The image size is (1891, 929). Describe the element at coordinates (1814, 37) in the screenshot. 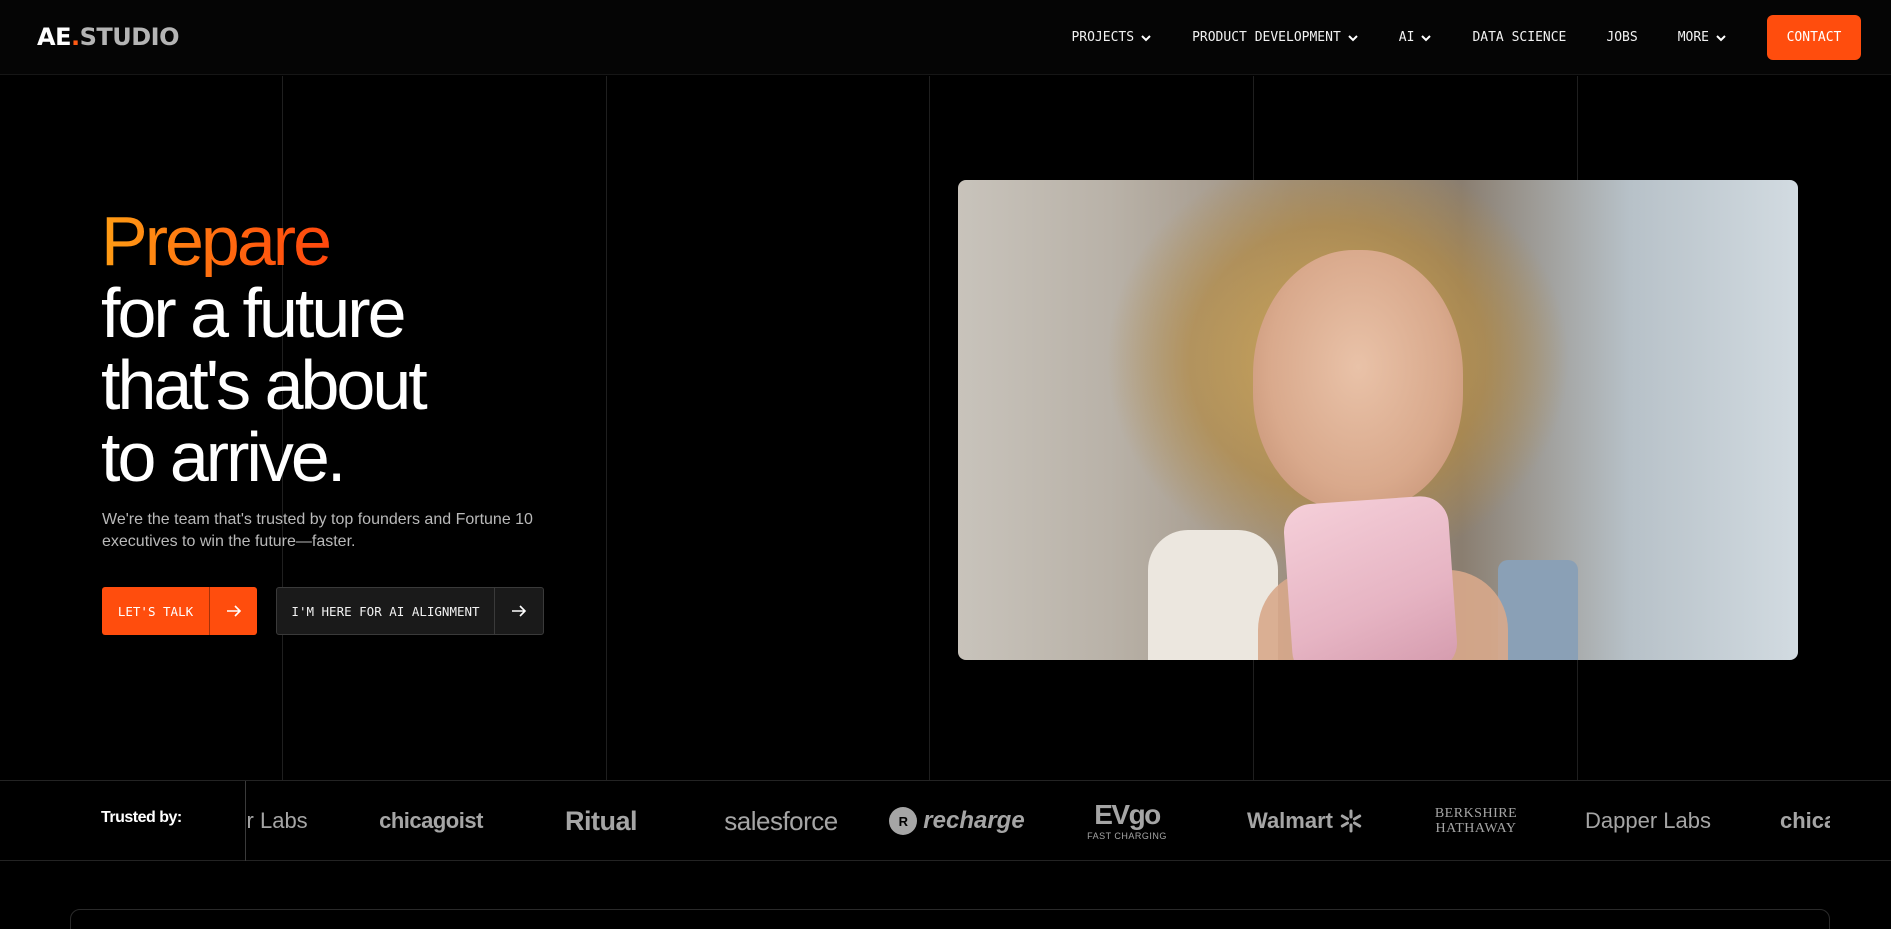

I see `contact-button: CONTACT` at that location.